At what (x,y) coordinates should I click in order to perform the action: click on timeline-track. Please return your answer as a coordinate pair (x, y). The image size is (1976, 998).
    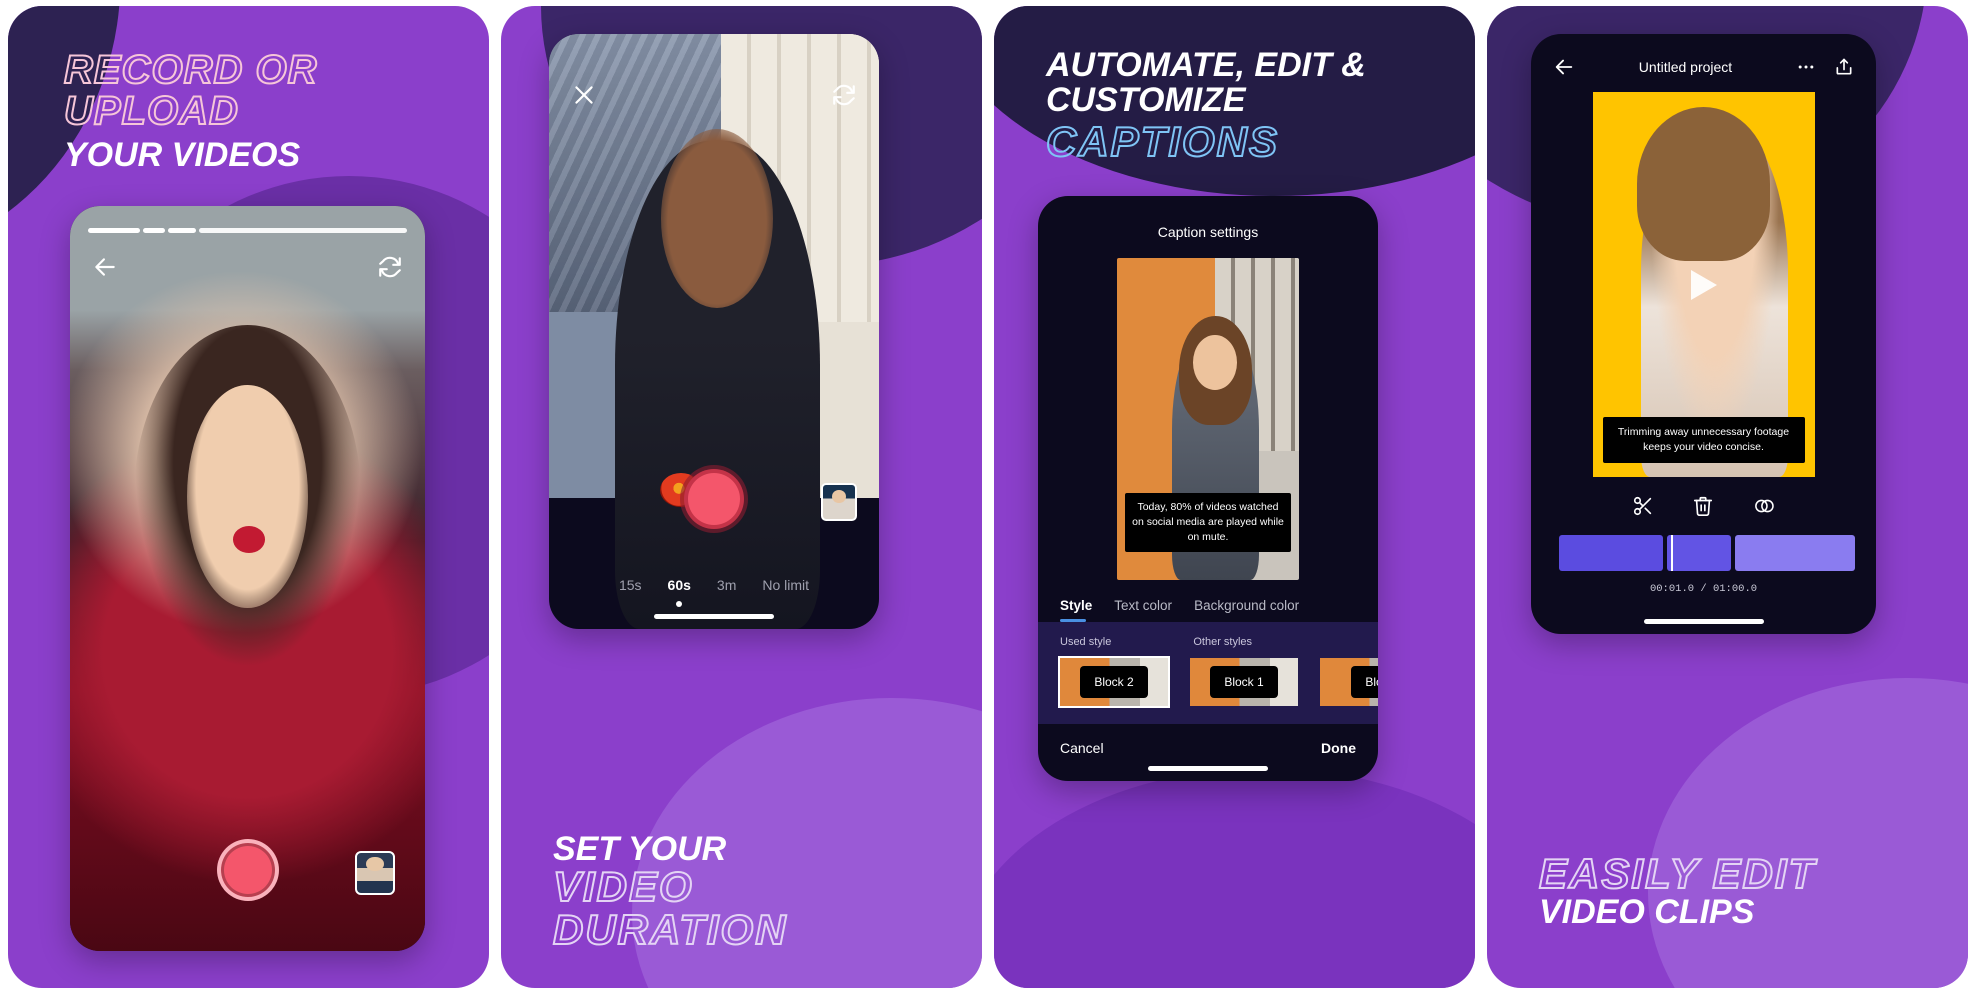
    Looking at the image, I should click on (1703, 553).